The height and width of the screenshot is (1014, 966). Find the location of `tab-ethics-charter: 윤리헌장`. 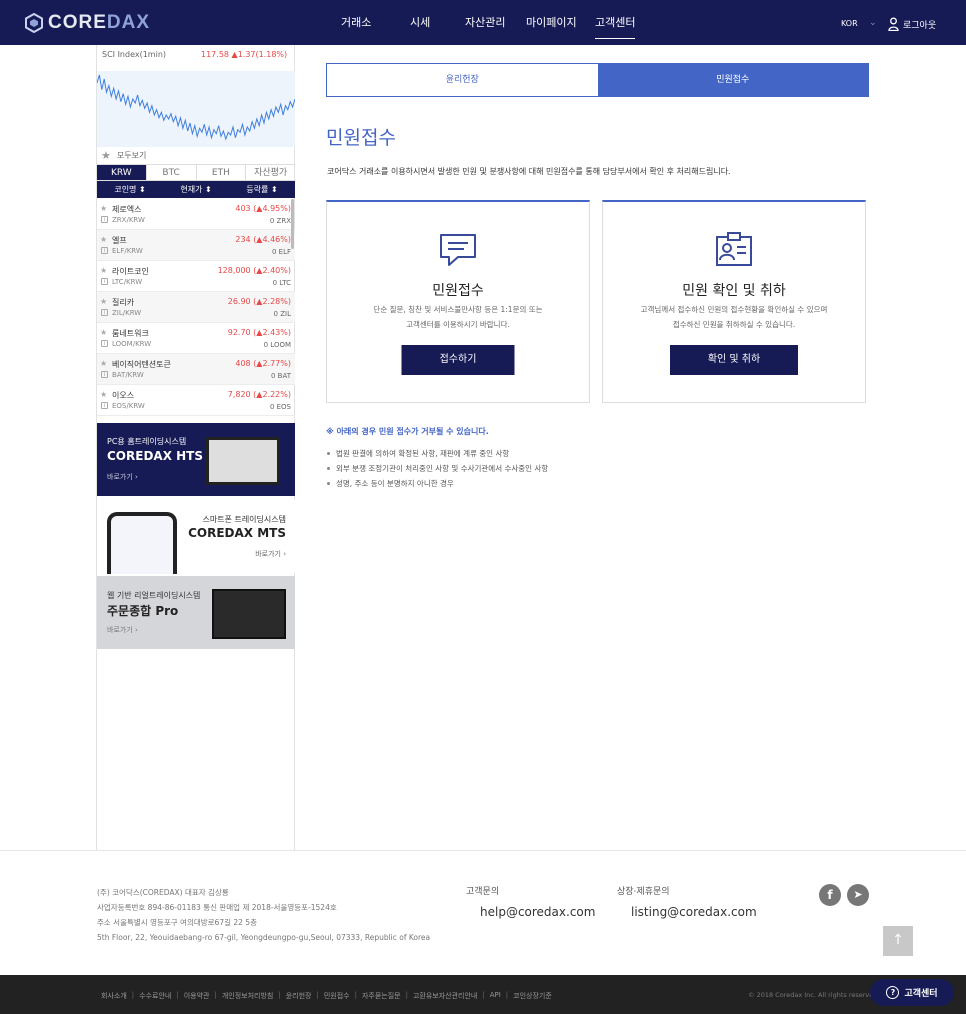

tab-ethics-charter: 윤리헌장 is located at coordinates (462, 80).